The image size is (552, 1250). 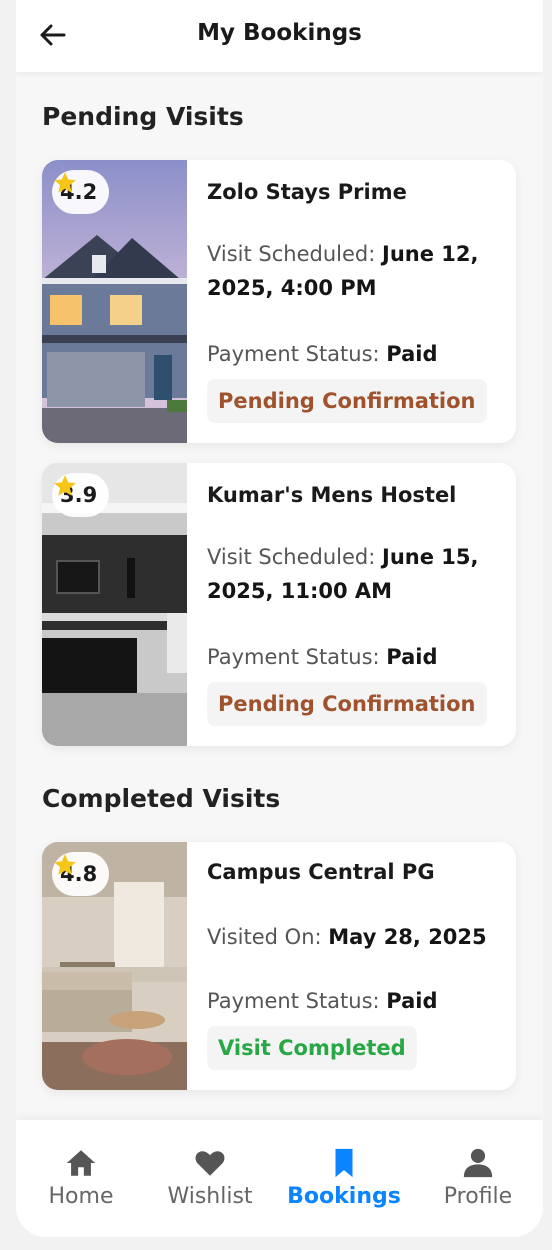 I want to click on home-icon, so click(x=81, y=1163).